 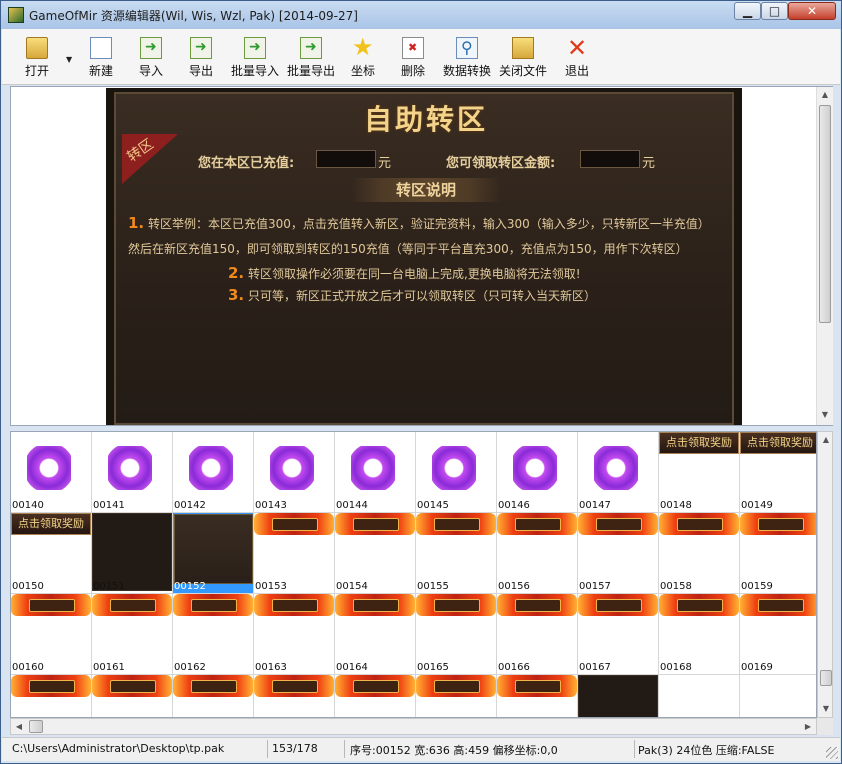 What do you see at coordinates (514, 667) in the screenshot?
I see `thumbnail-label: 00166` at bounding box center [514, 667].